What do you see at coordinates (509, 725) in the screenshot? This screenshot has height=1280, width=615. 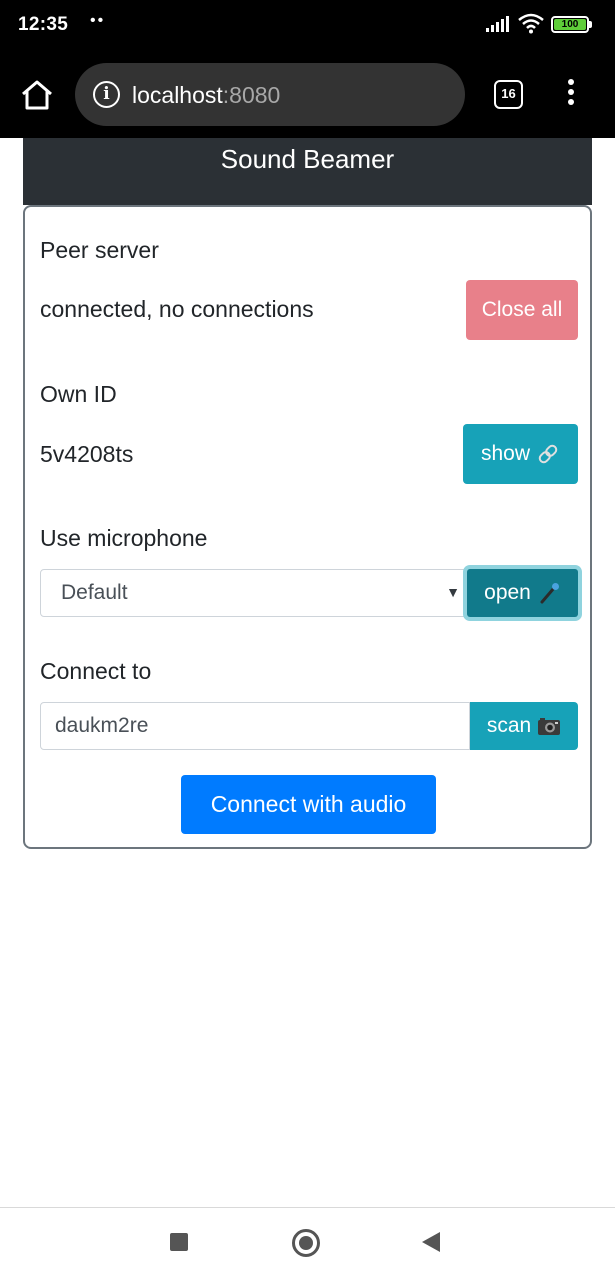 I see `scan-label: scan` at bounding box center [509, 725].